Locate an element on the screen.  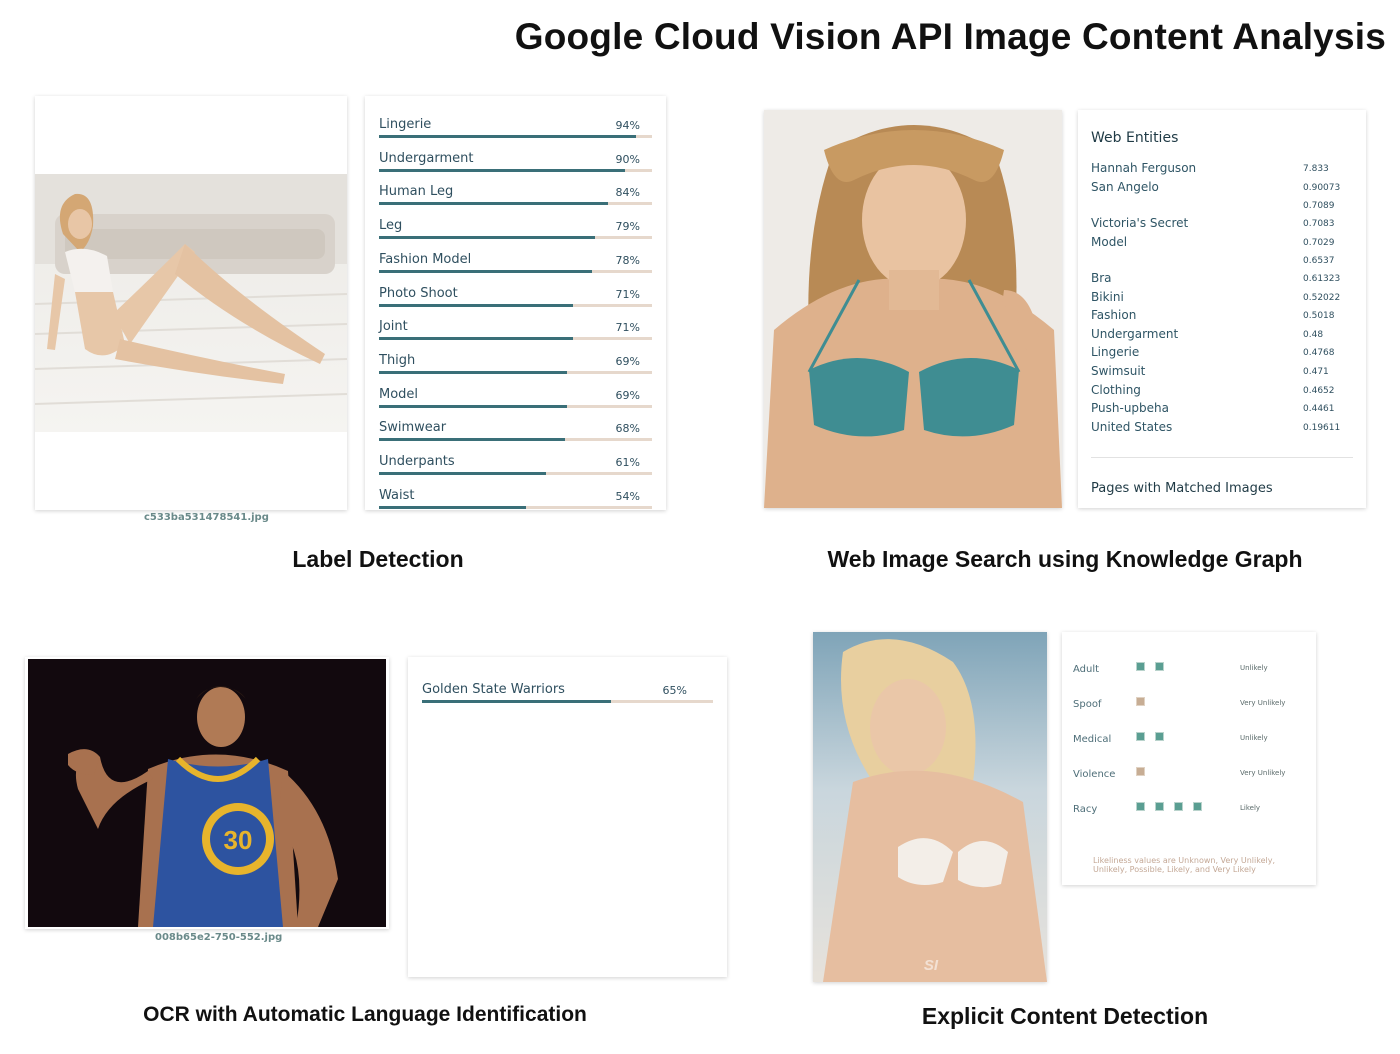
entity-score: 0.5018 is located at coordinates (1319, 316).